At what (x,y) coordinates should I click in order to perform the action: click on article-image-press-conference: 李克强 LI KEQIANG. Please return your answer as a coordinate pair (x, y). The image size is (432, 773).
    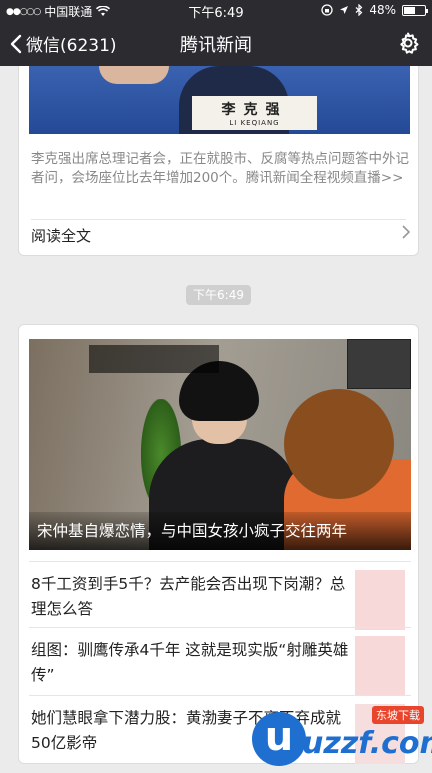
    Looking at the image, I should click on (219, 100).